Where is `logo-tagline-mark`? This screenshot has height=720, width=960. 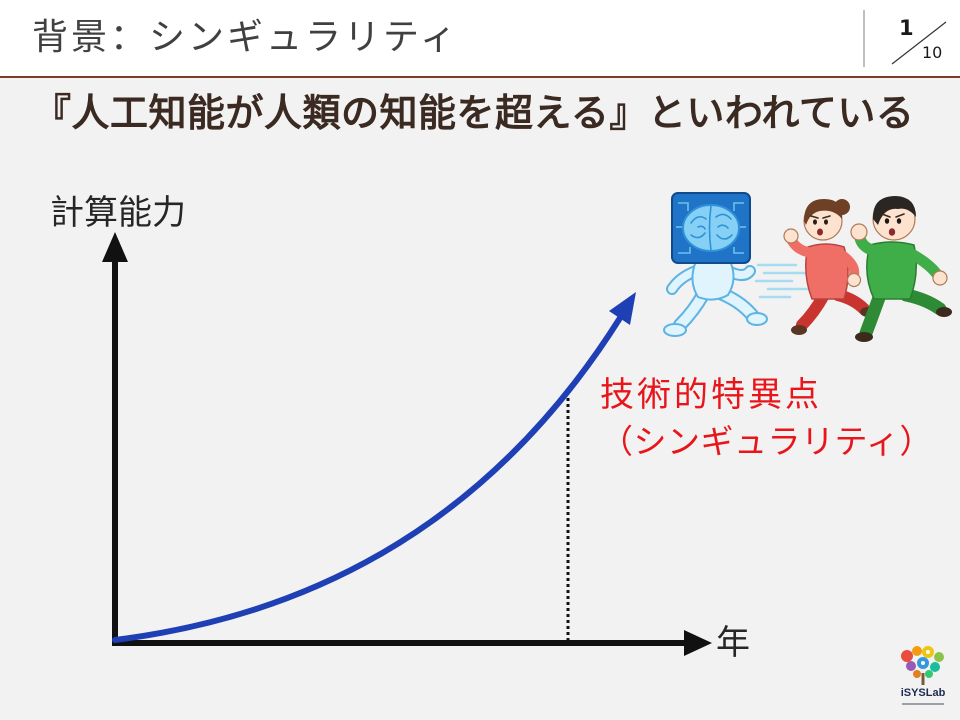
logo-tagline-mark is located at coordinates (923, 704).